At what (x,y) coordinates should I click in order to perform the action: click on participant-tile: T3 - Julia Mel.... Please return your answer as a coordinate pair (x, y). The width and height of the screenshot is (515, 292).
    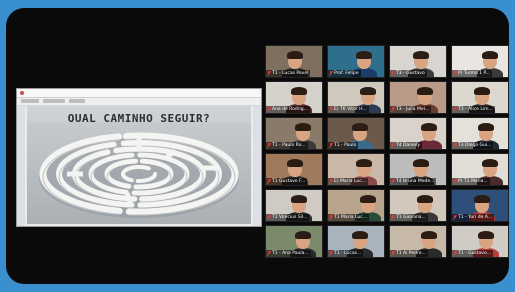
    Looking at the image, I should click on (418, 97).